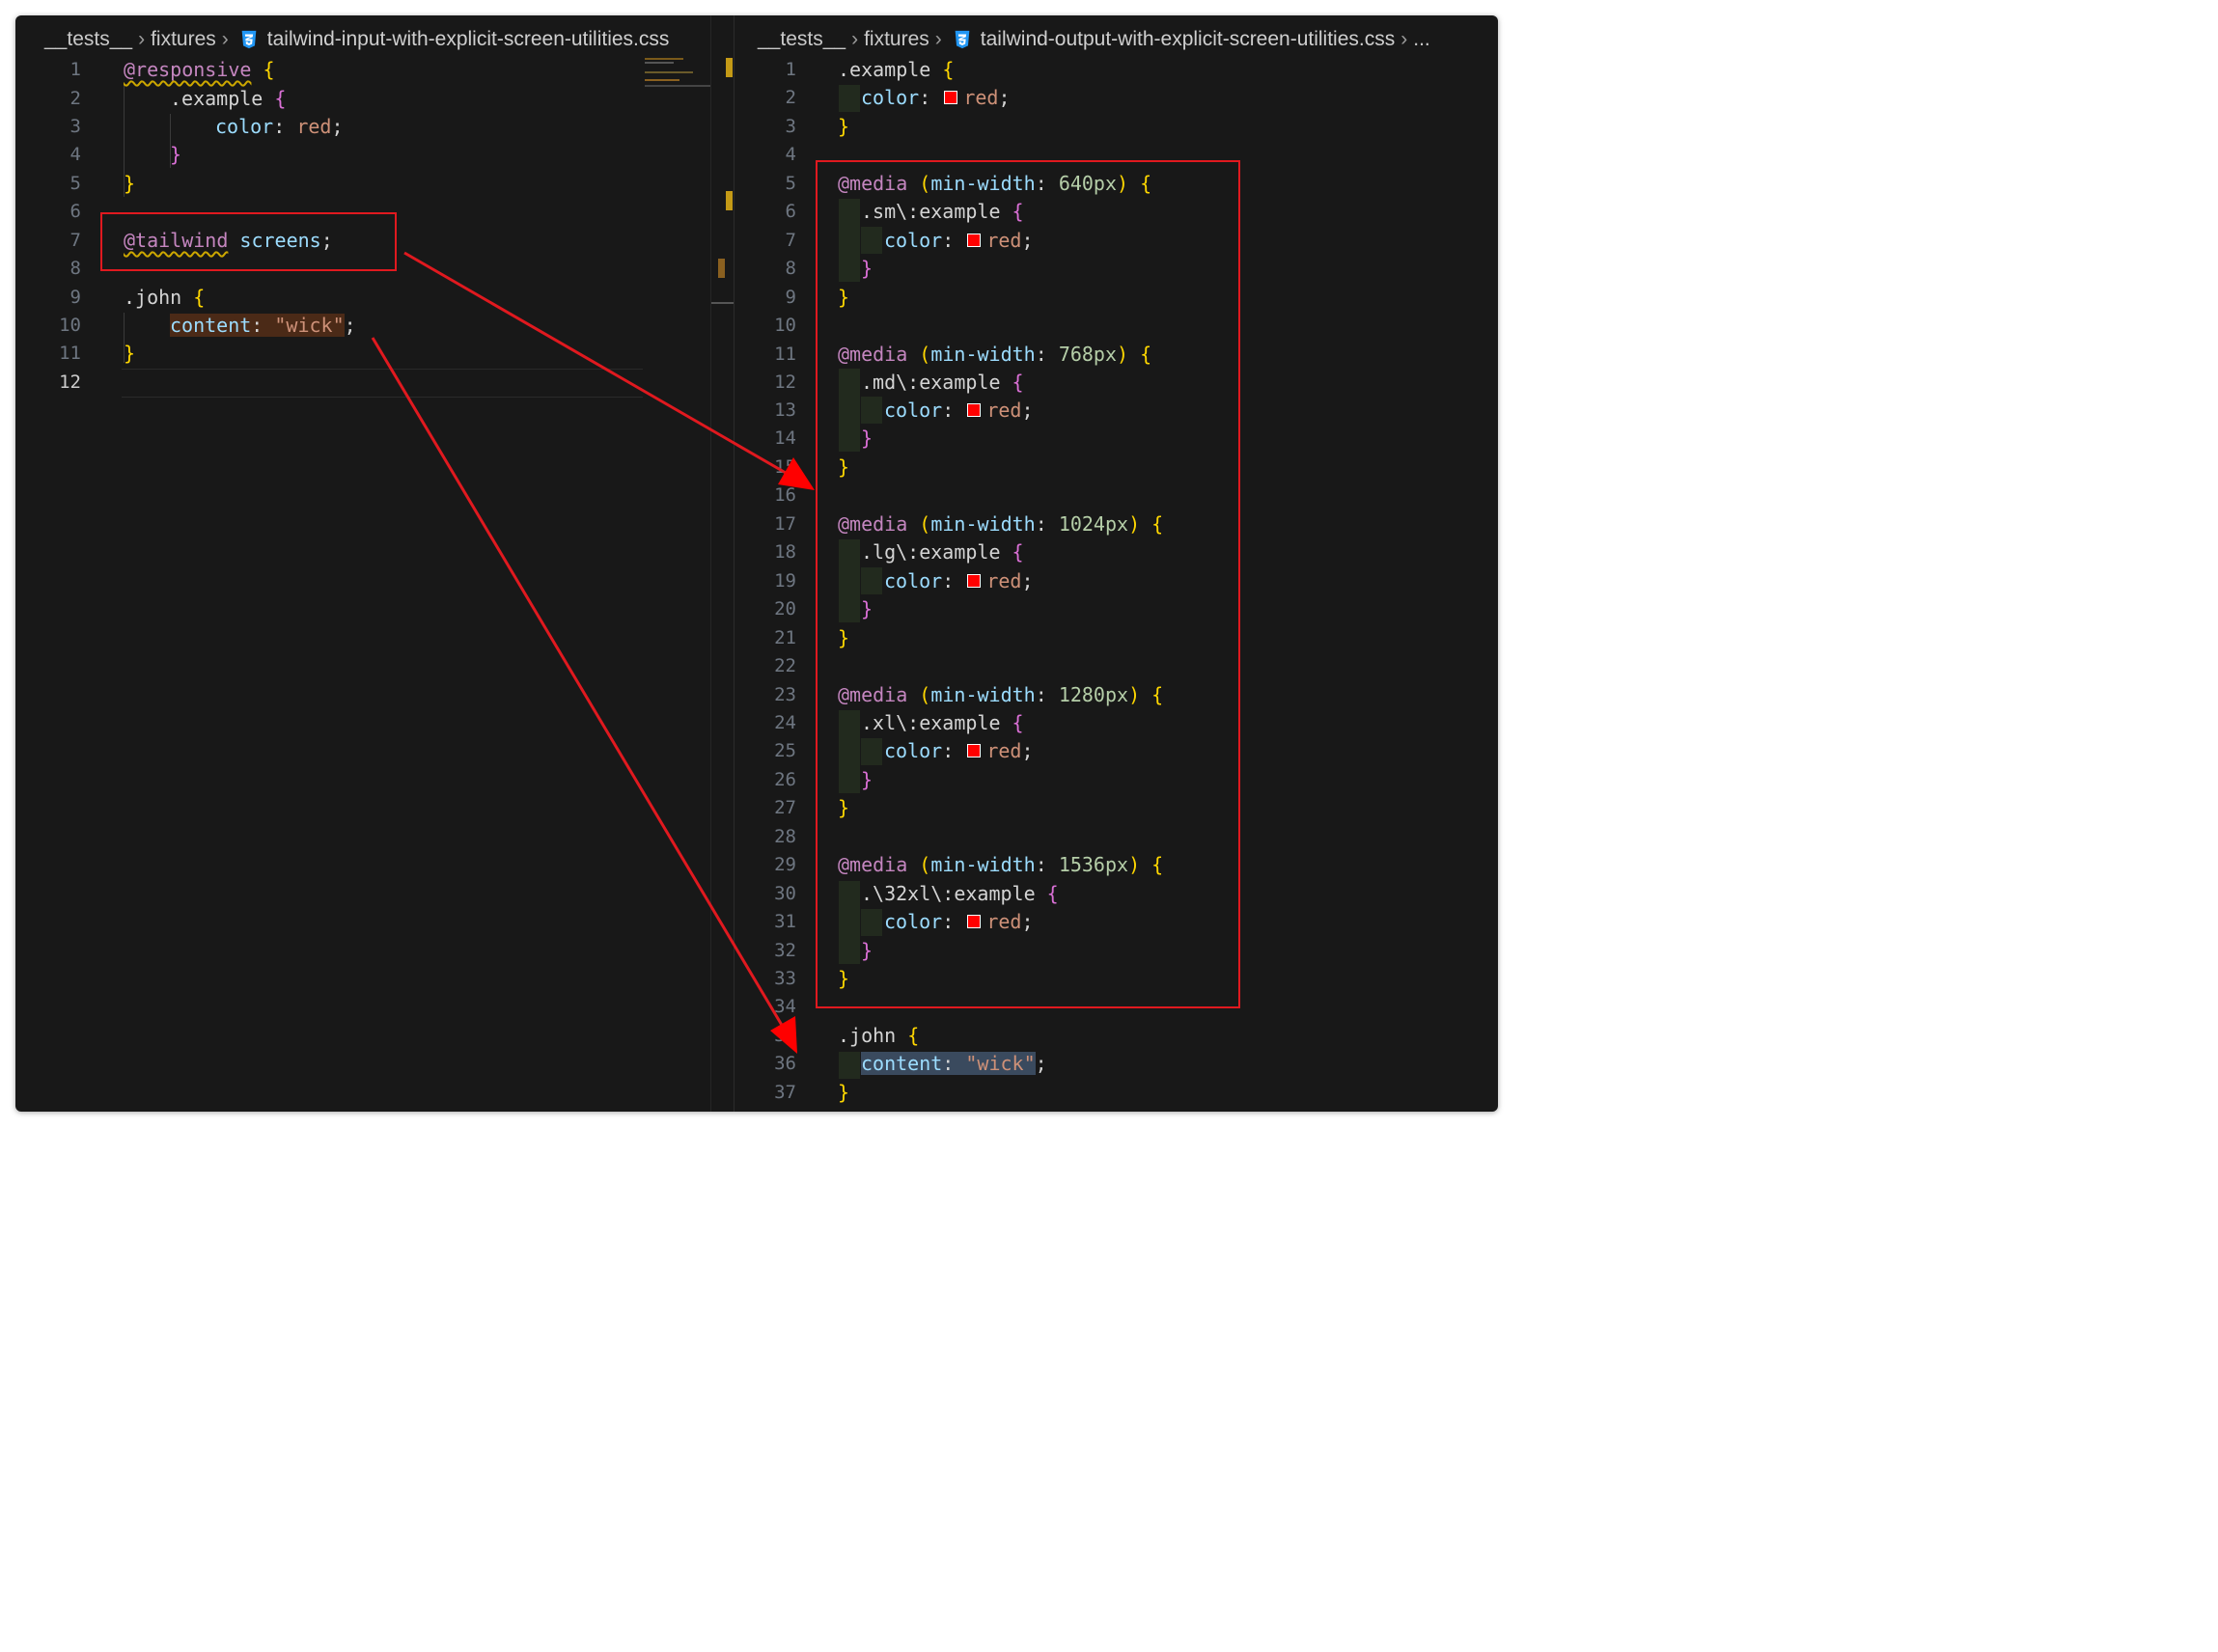 The height and width of the screenshot is (1652, 2218). What do you see at coordinates (785, 467) in the screenshot?
I see `line-number: 15` at bounding box center [785, 467].